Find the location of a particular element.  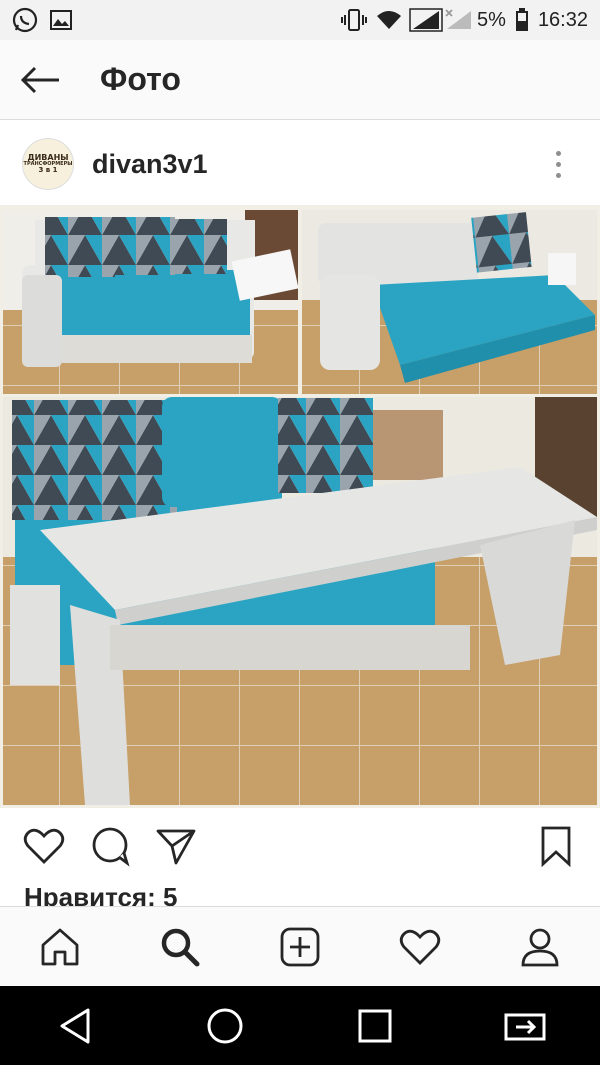

arrow-left-icon is located at coordinates (39, 79).